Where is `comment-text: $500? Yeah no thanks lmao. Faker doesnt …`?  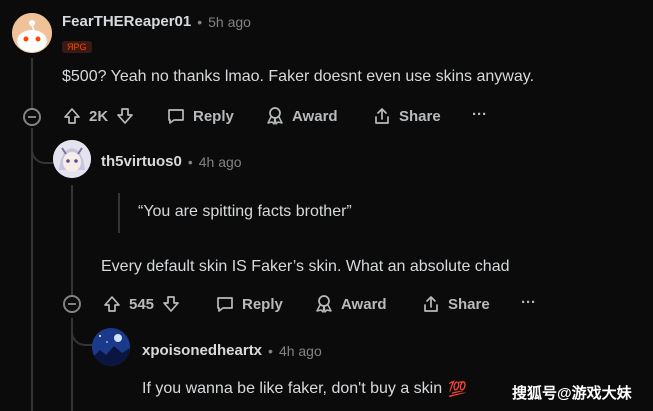
comment-text: $500? Yeah no thanks lmao. Faker doesnt … is located at coordinates (298, 76).